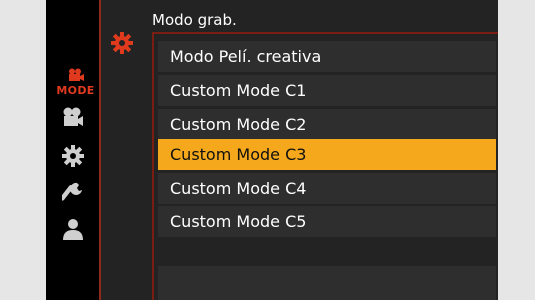  Describe the element at coordinates (75, 90) in the screenshot. I see `mode-tab-label: MODE` at that location.